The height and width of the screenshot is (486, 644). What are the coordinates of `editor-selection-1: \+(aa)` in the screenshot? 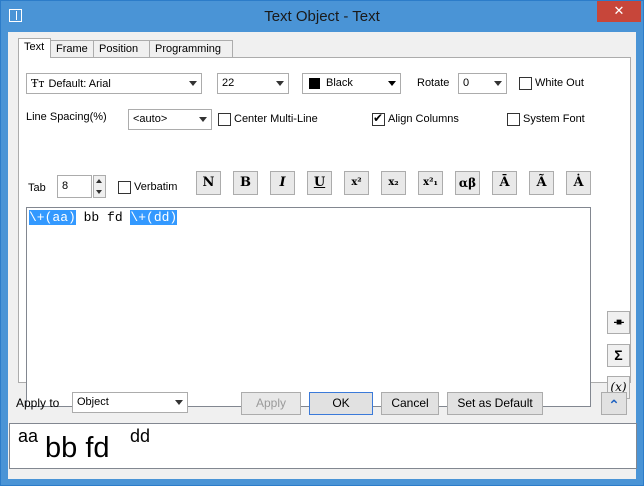 It's located at (52, 217).